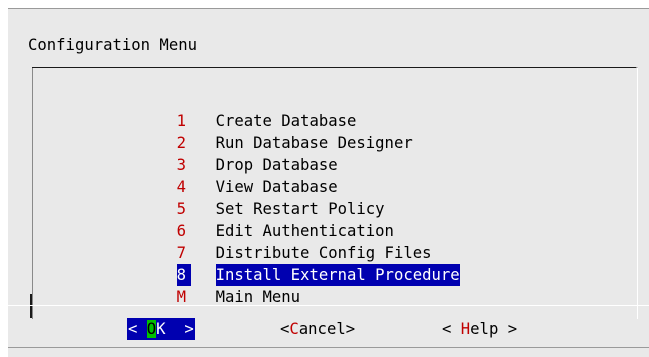 This screenshot has width=649, height=357. Describe the element at coordinates (262, 197) in the screenshot. I see `menu-item-set-restart-policy: 5 Set Restart Policy` at that location.